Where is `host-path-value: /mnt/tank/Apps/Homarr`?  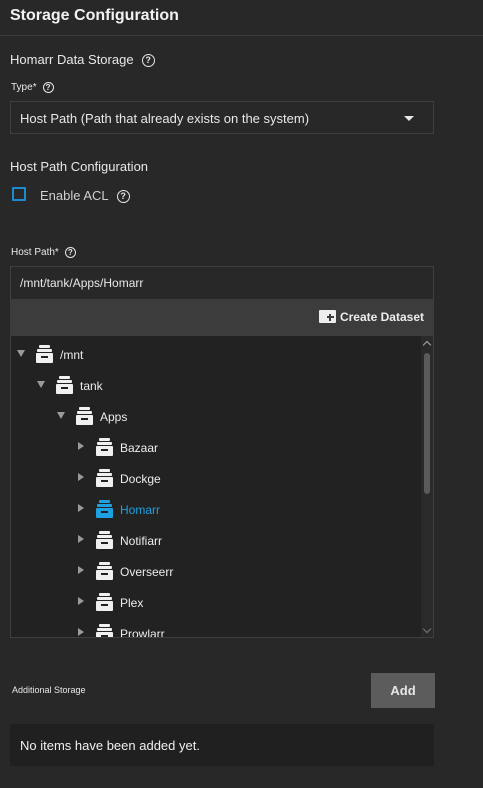
host-path-value: /mnt/tank/Apps/Homarr is located at coordinates (82, 283).